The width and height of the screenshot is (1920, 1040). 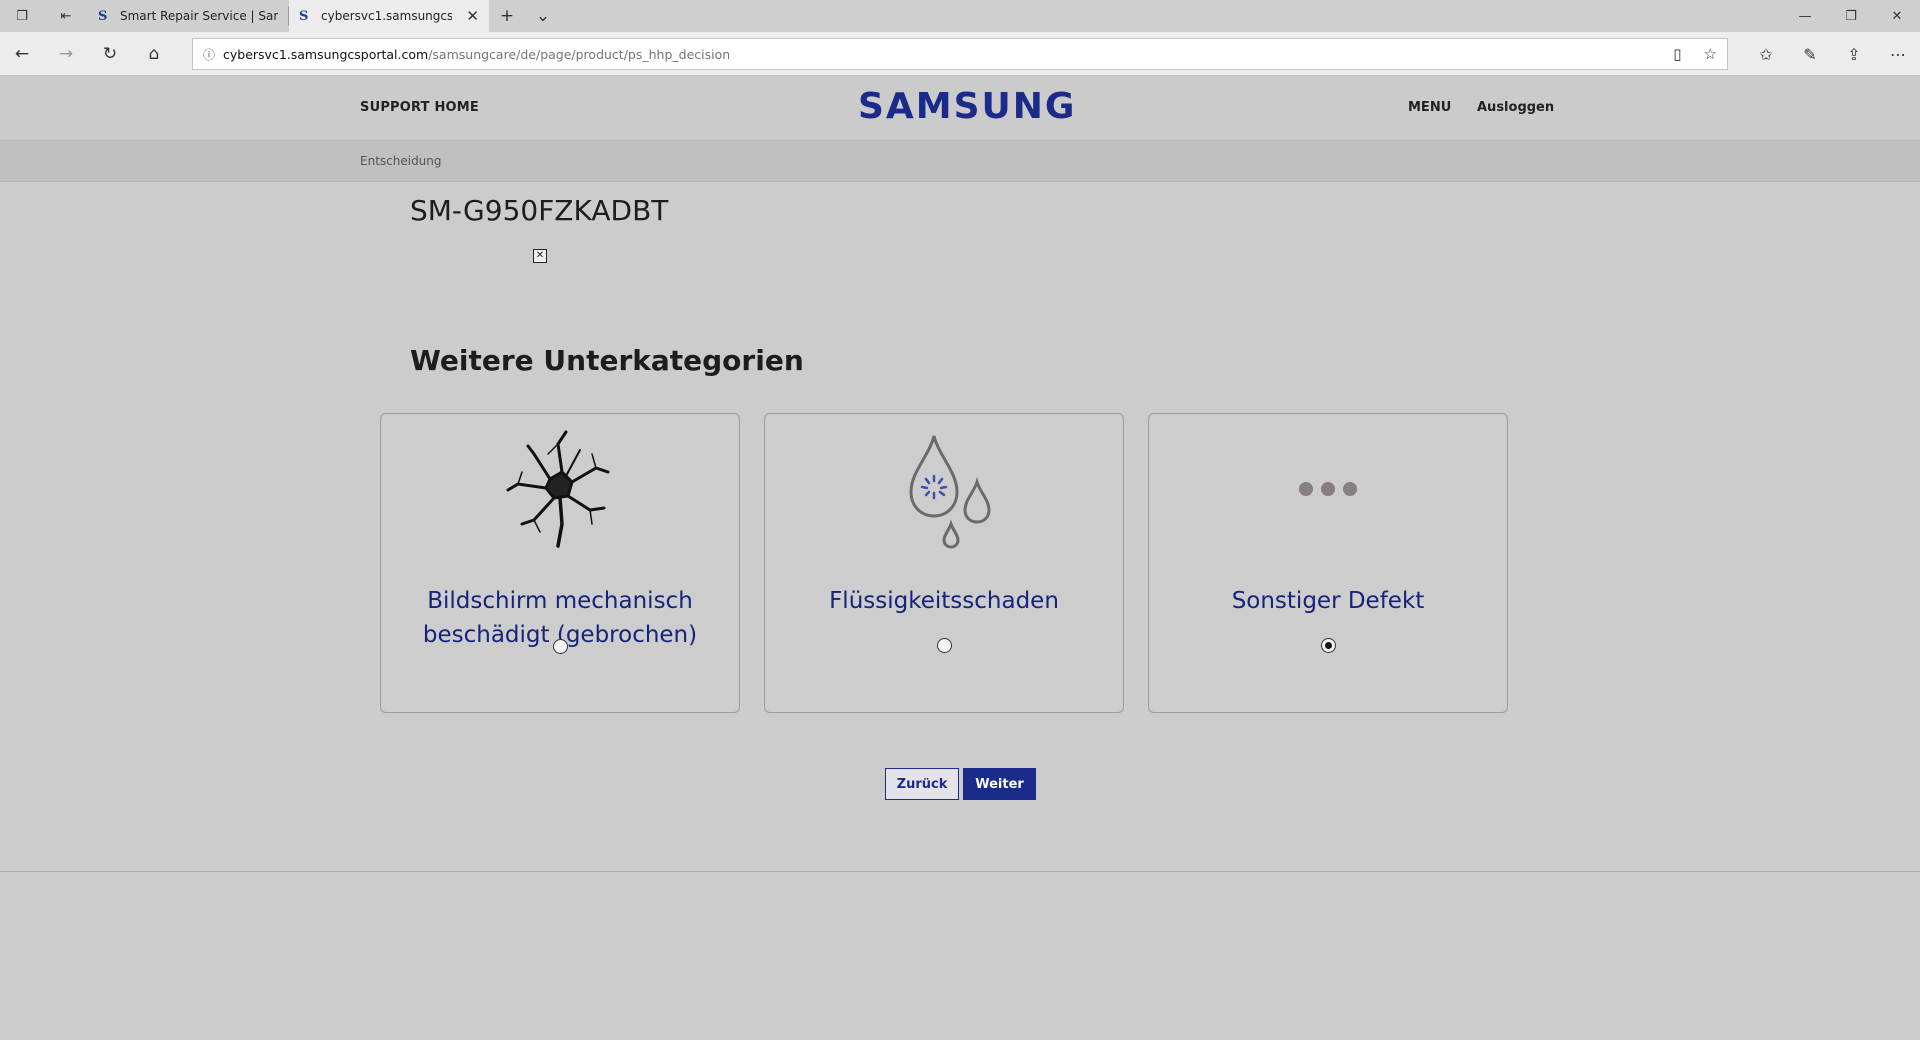 I want to click on model-number: SM-G950FZKADBT, so click(x=539, y=210).